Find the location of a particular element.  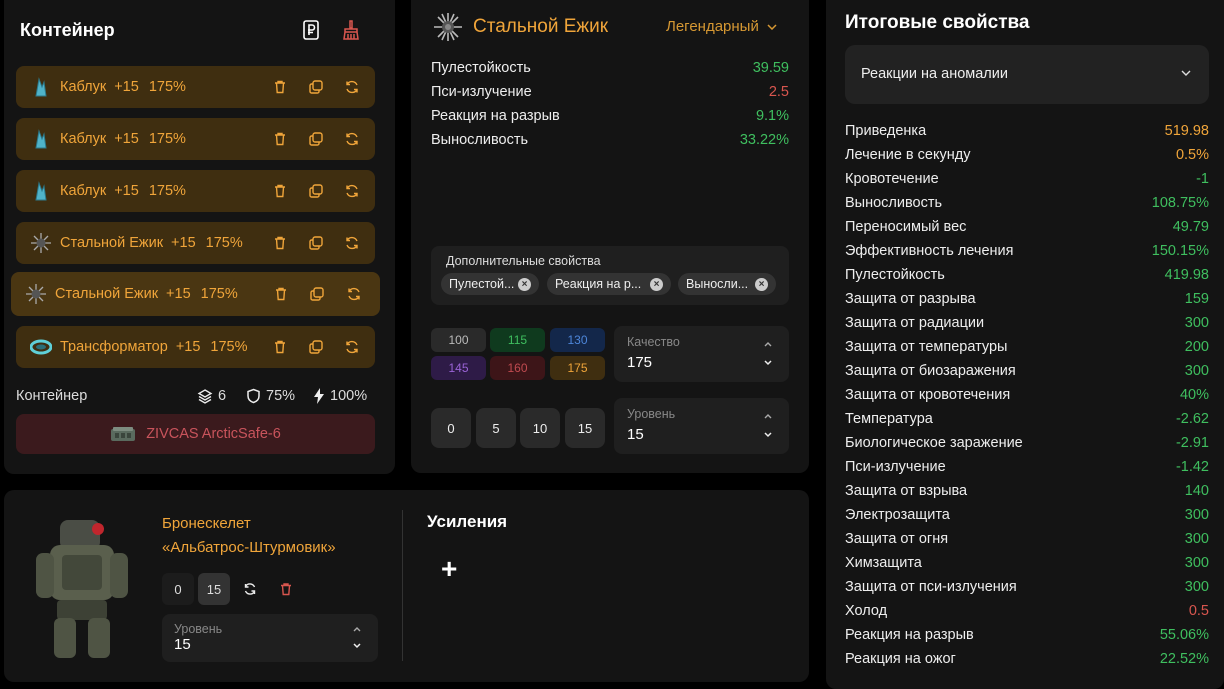

final-property-row: Лечение в секунду 0.5% is located at coordinates (1027, 155).